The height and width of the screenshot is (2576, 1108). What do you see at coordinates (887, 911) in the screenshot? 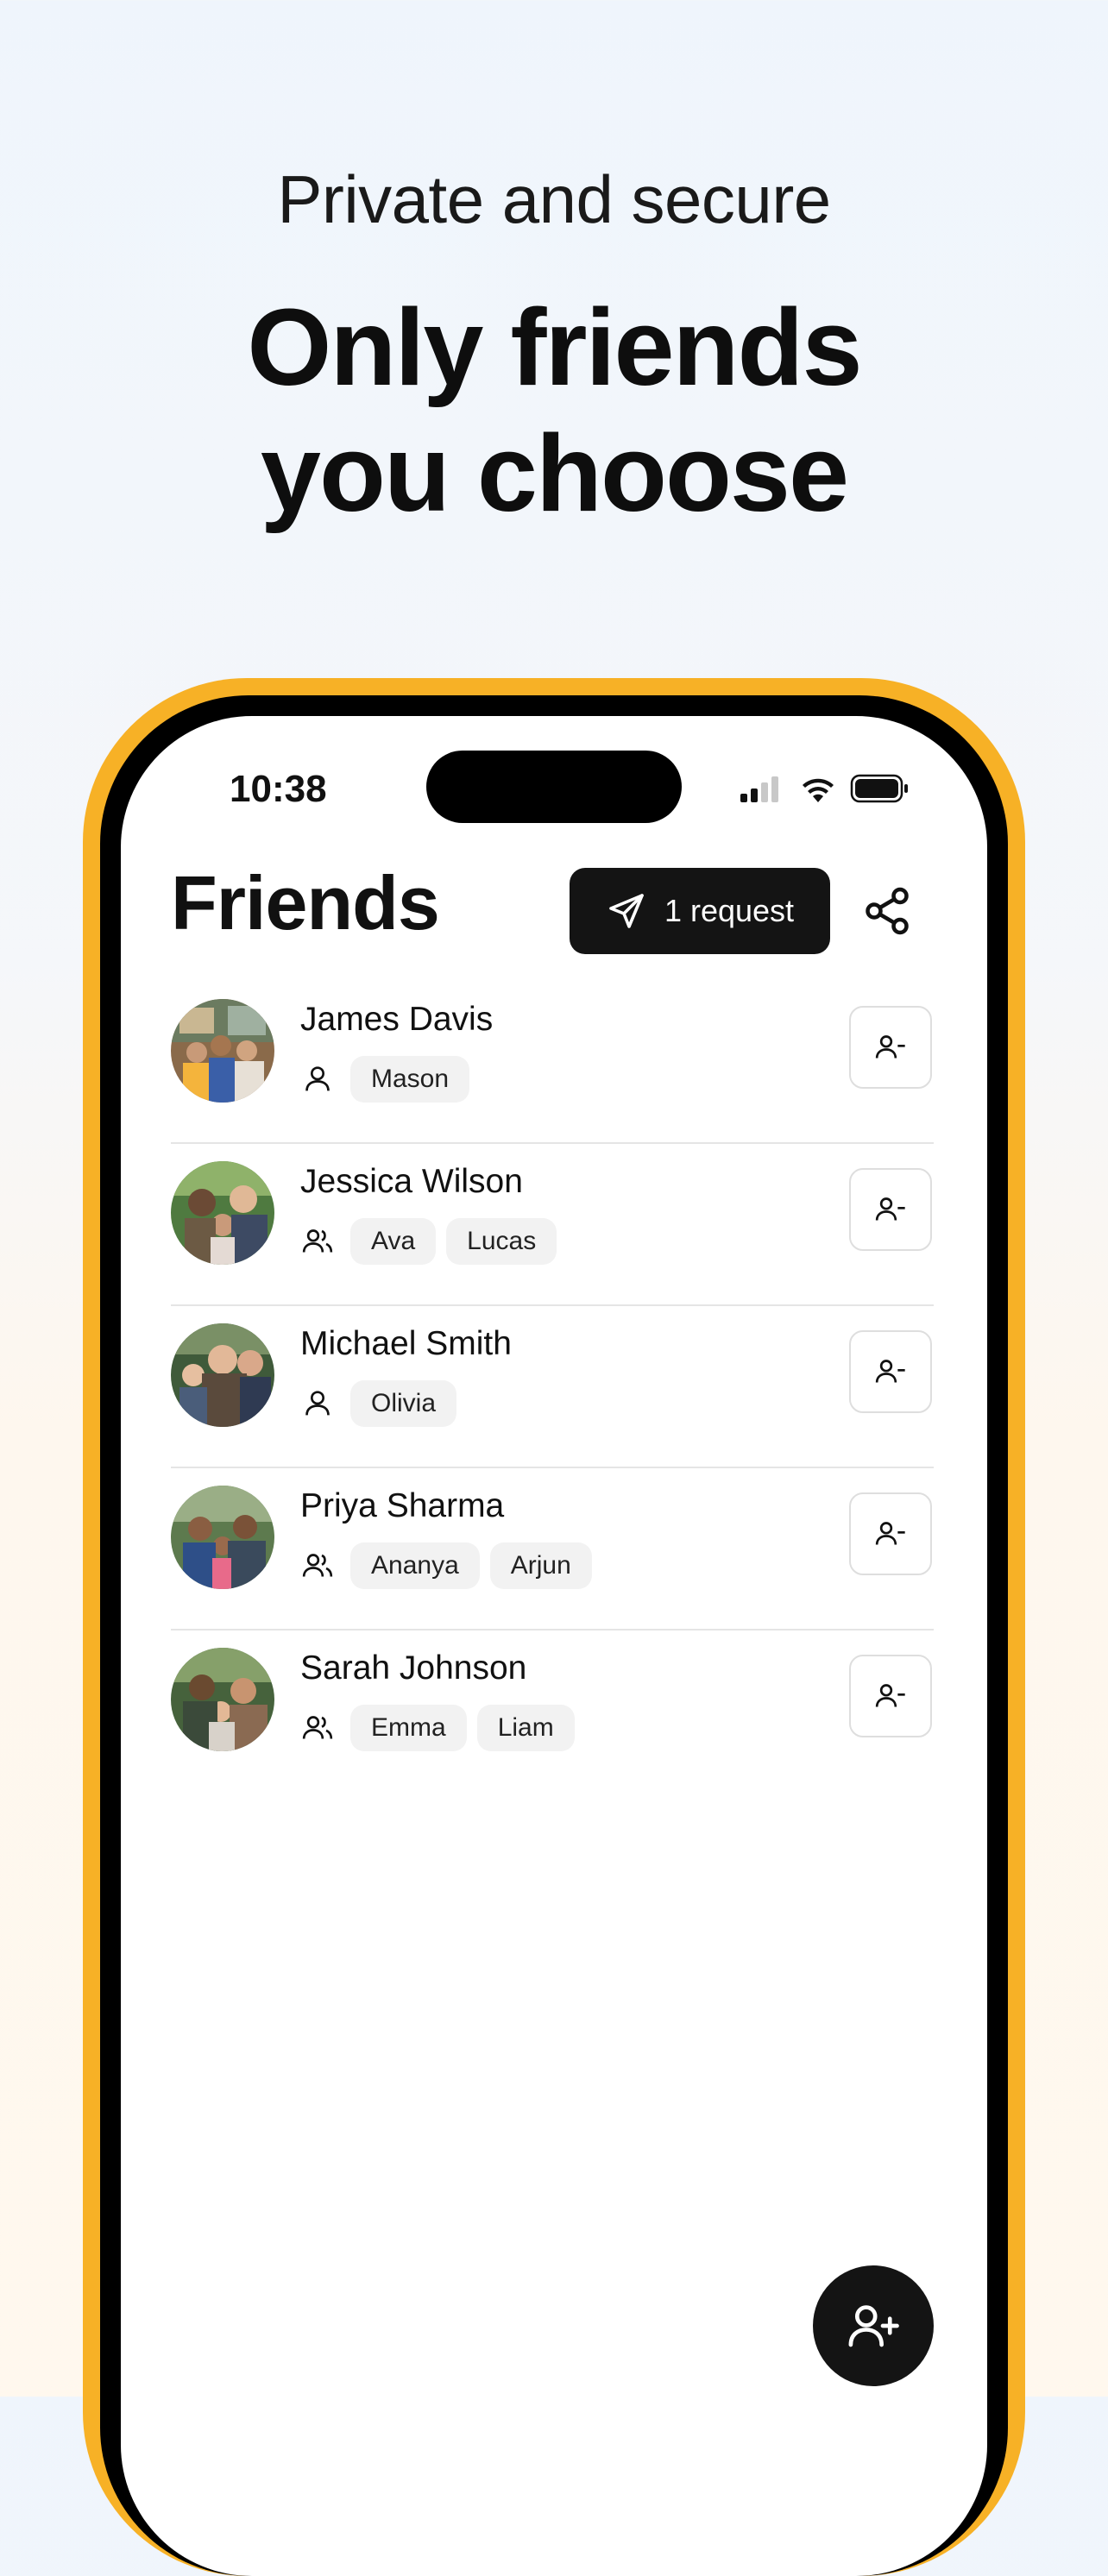
I see `share-button` at bounding box center [887, 911].